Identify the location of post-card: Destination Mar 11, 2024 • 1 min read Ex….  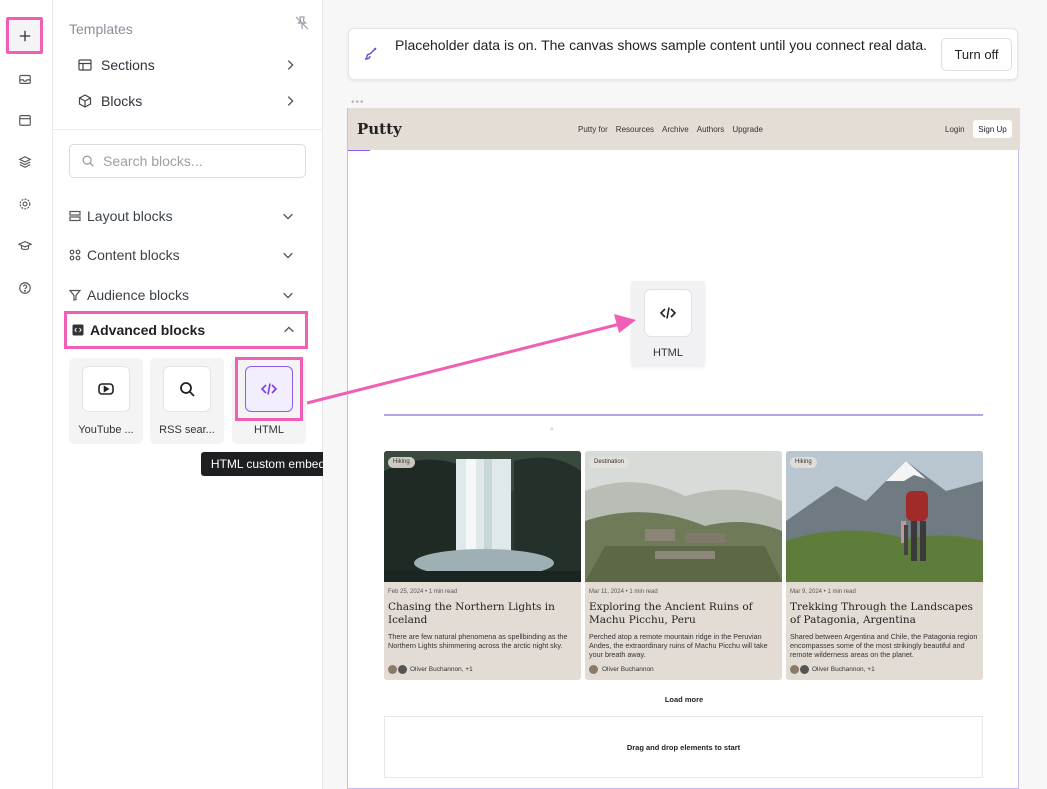
(683, 565).